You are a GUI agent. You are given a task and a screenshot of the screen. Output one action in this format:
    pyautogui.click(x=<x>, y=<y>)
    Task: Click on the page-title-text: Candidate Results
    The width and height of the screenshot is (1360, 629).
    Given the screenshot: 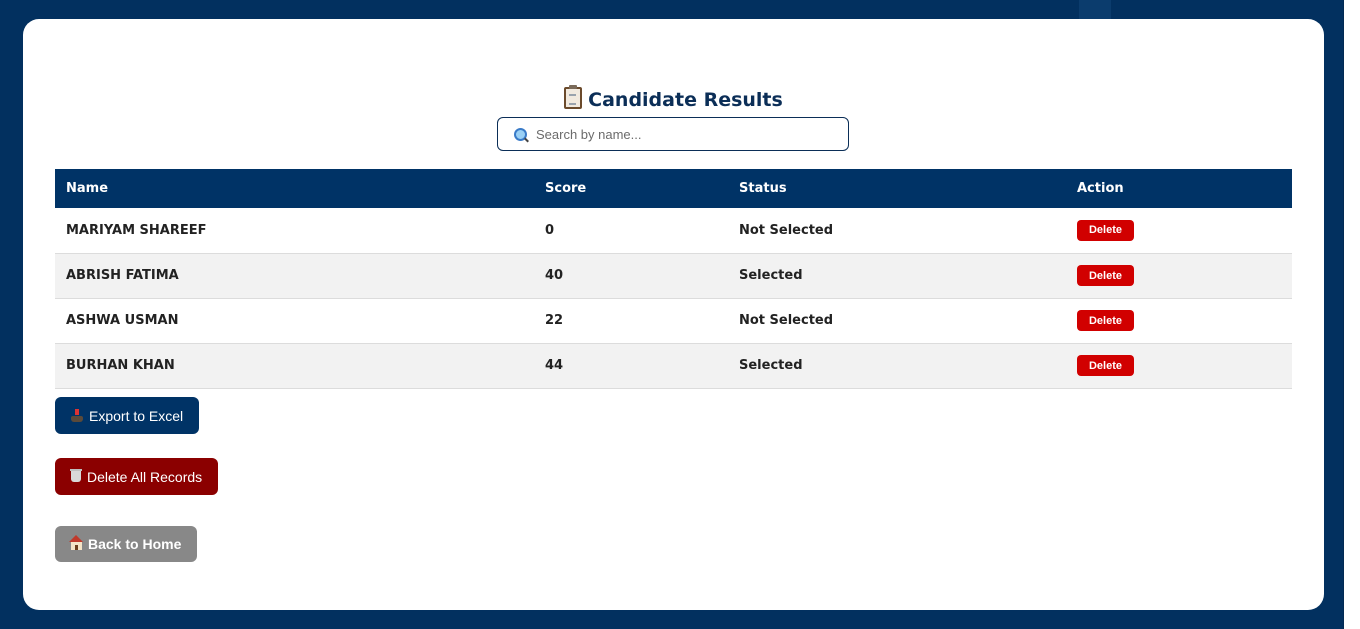 What is the action you would take?
    pyautogui.click(x=685, y=100)
    